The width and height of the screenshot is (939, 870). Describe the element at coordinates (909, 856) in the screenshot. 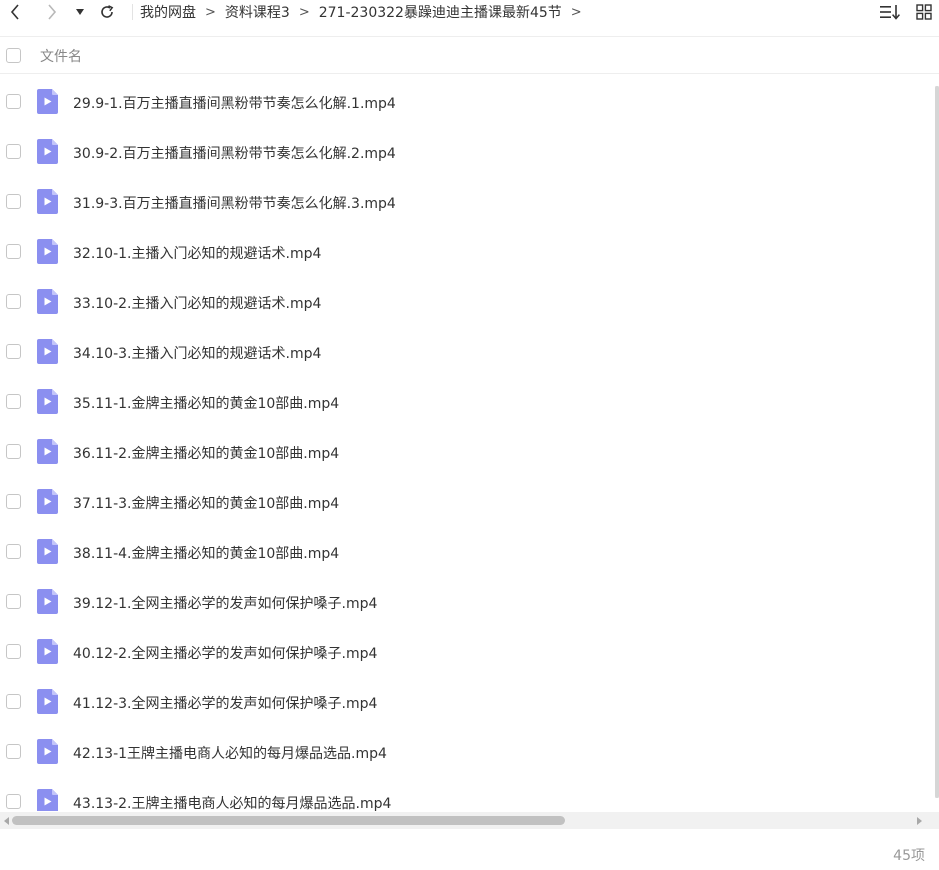

I see `item-count: 45项` at that location.